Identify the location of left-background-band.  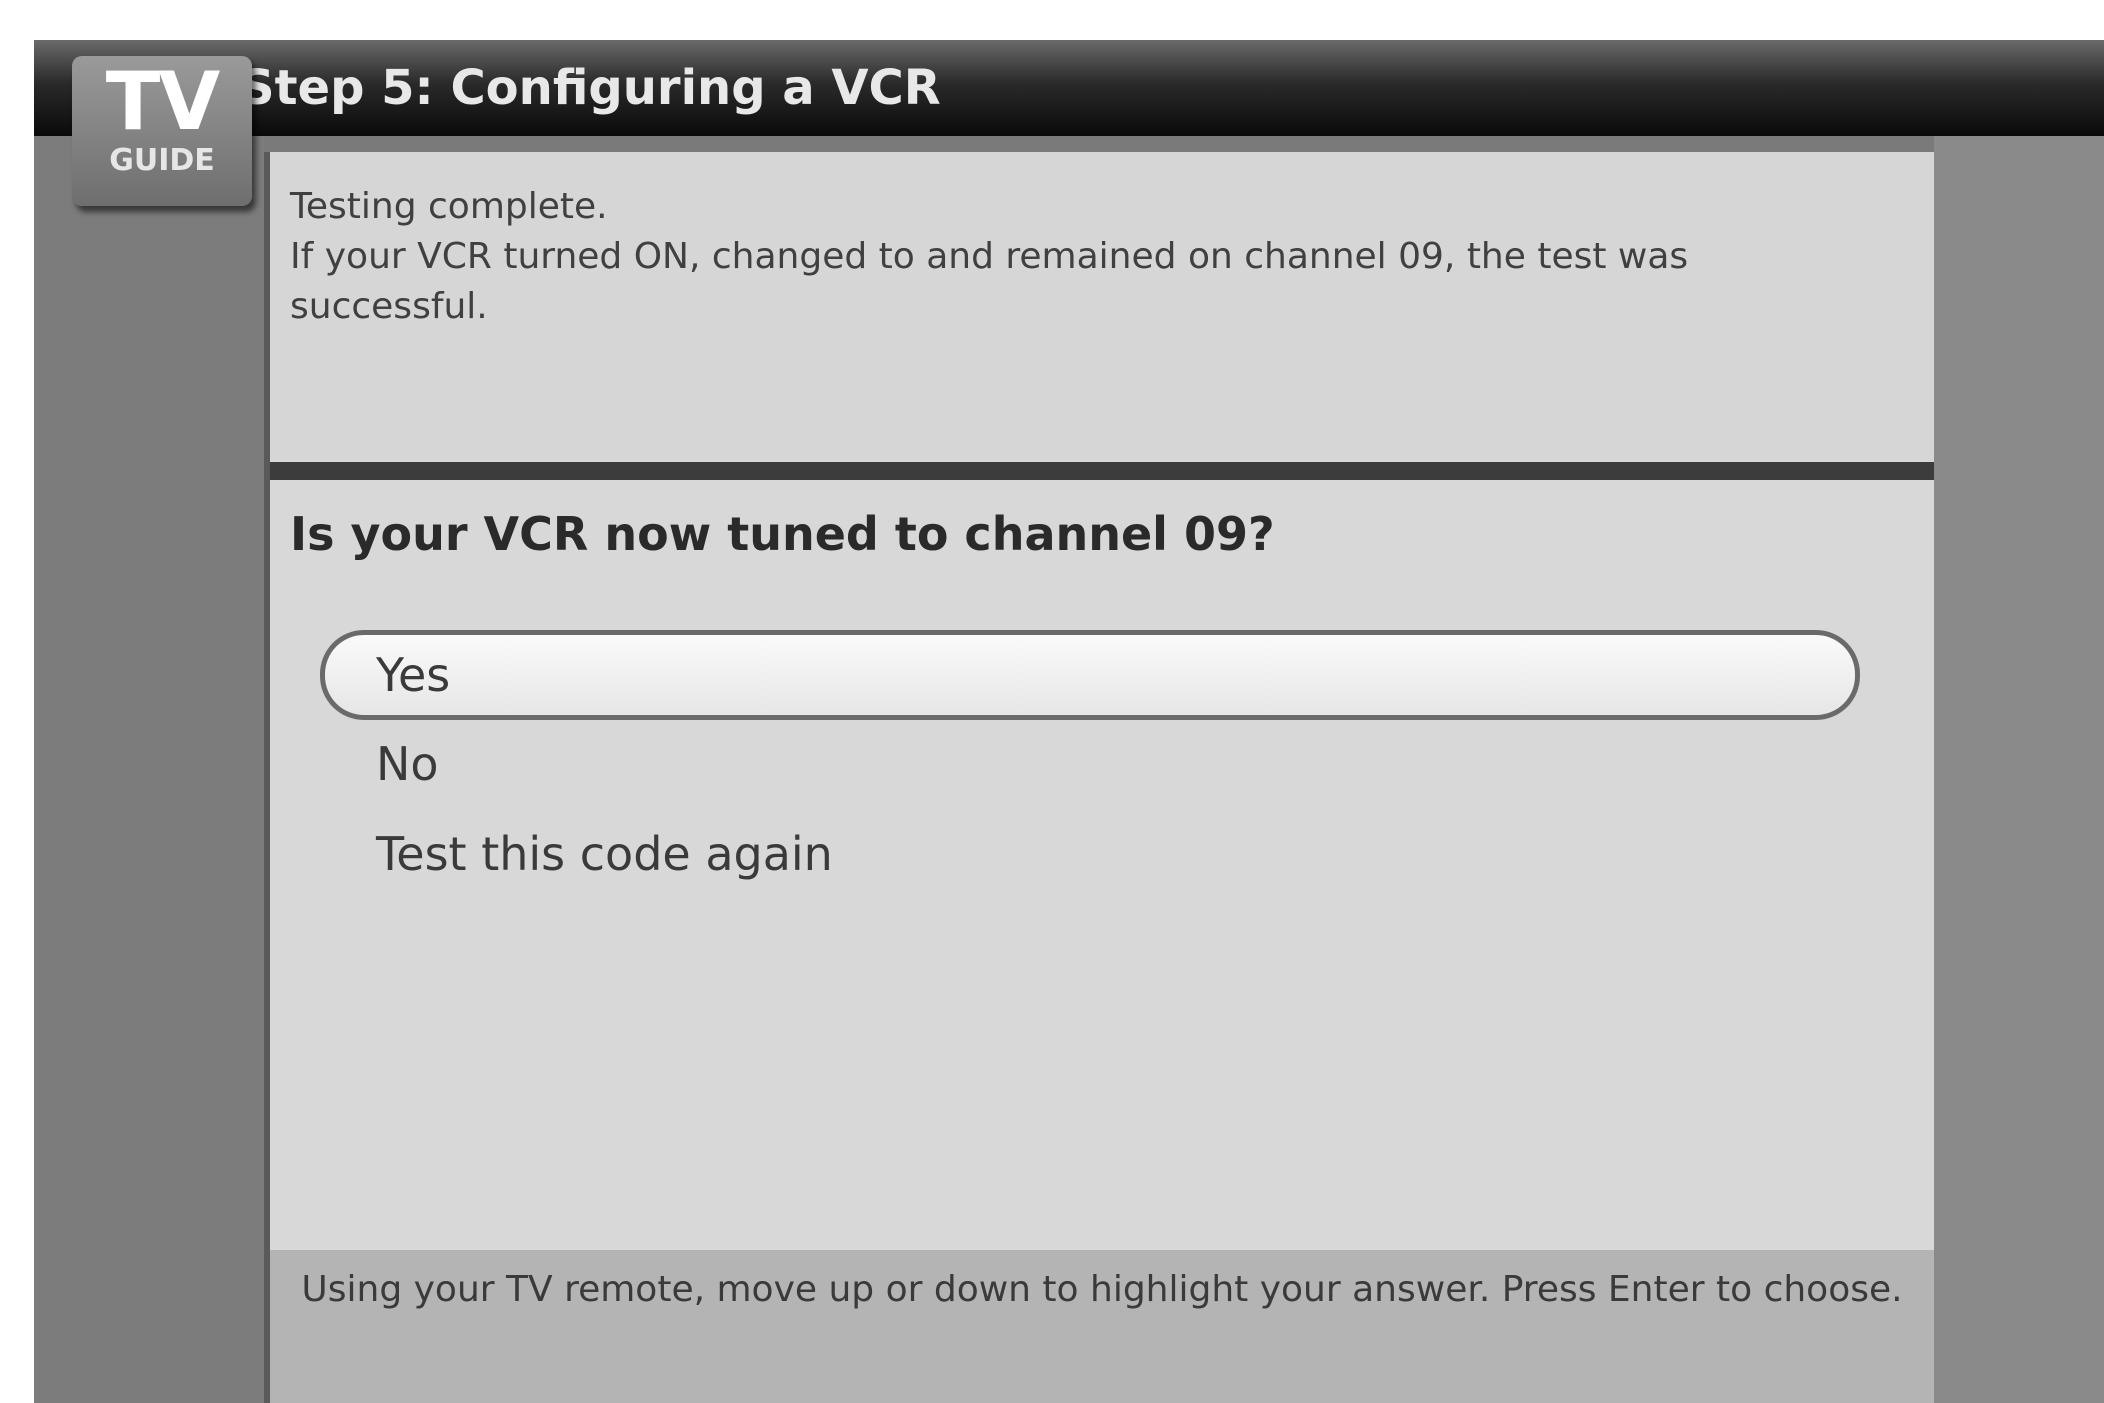
(149, 769).